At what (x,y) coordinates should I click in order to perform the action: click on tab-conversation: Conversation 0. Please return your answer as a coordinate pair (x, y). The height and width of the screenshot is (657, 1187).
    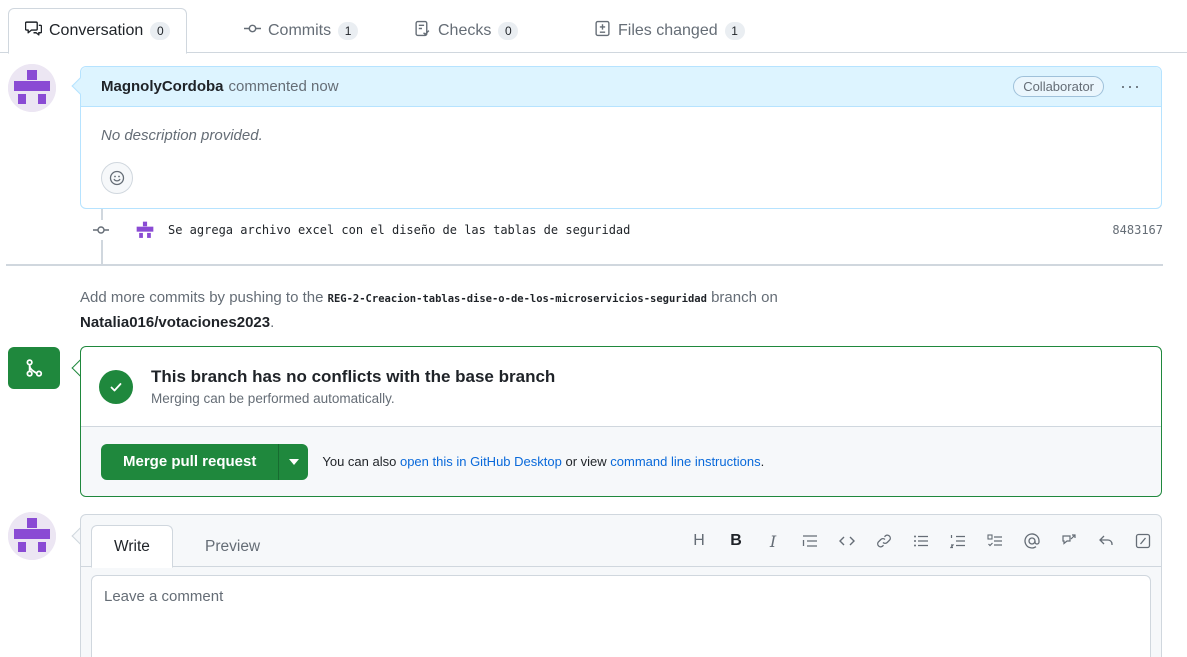
    Looking at the image, I should click on (98, 31).